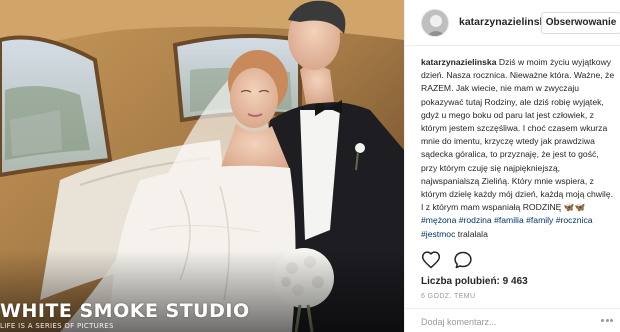 This screenshot has width=620, height=332. I want to click on profile-avatar, so click(435, 23).